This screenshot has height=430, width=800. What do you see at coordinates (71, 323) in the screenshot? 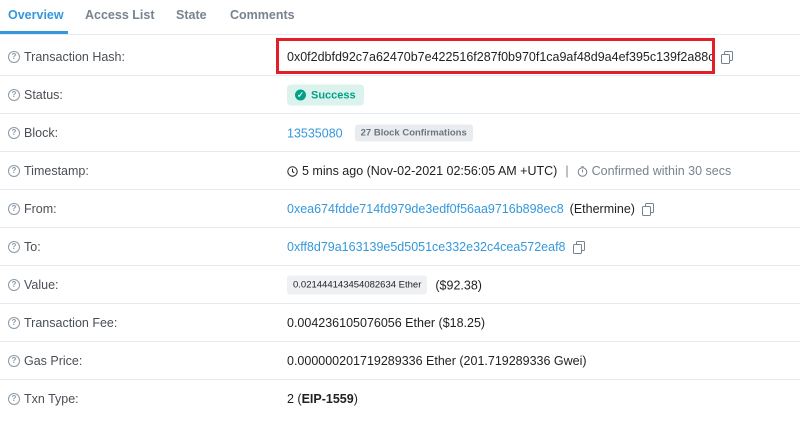
I see `transaction-fee-label: Transaction Fee:` at bounding box center [71, 323].